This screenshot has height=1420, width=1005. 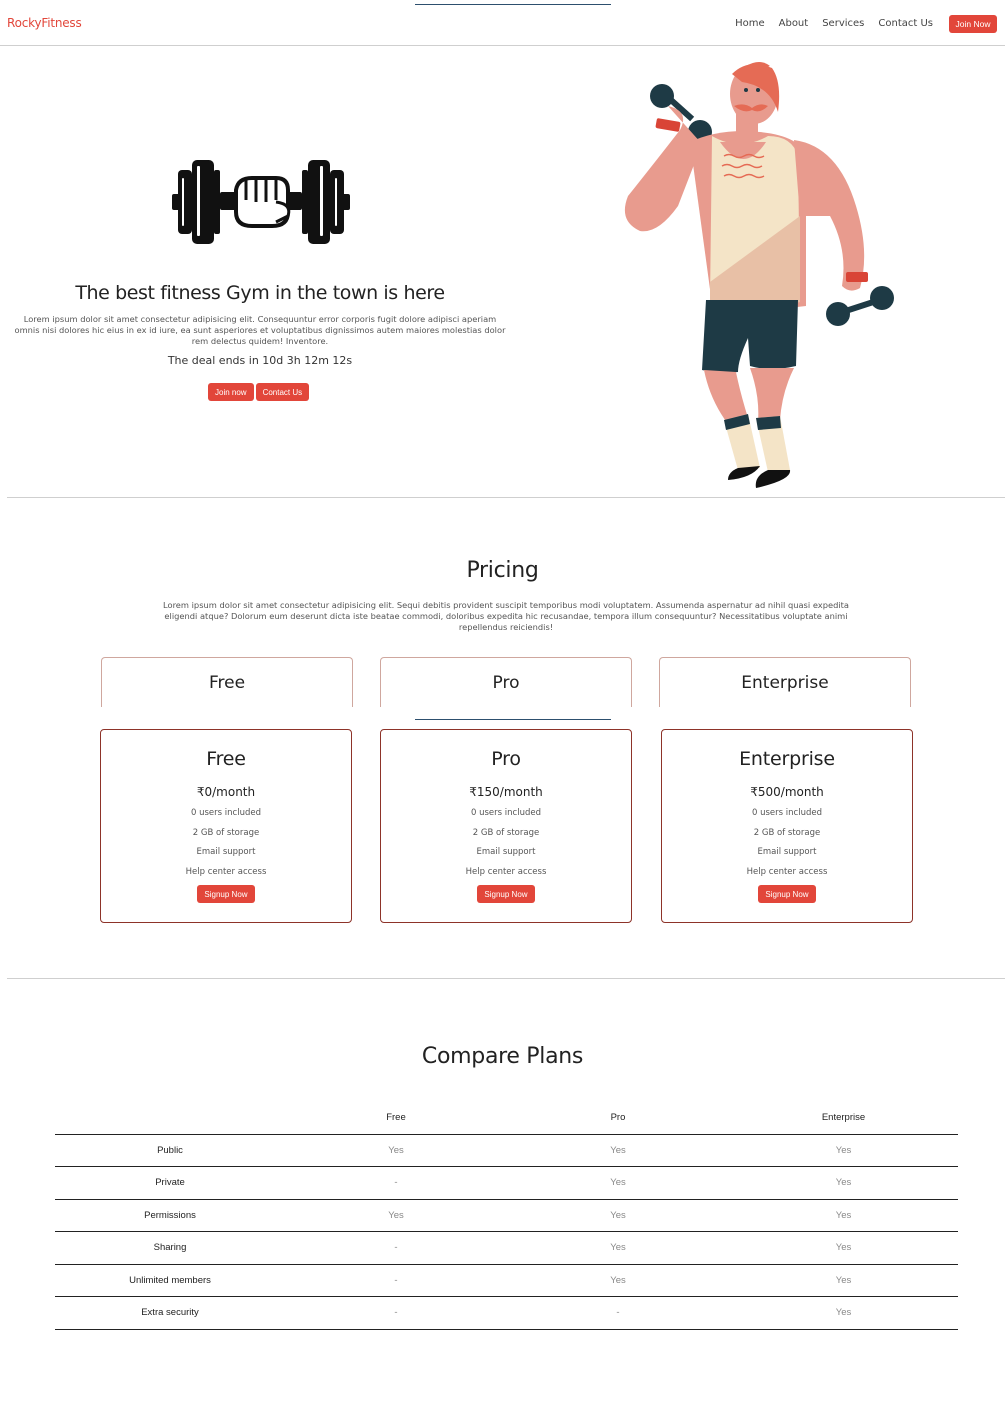 I want to click on column-header, so click(x=170, y=1118).